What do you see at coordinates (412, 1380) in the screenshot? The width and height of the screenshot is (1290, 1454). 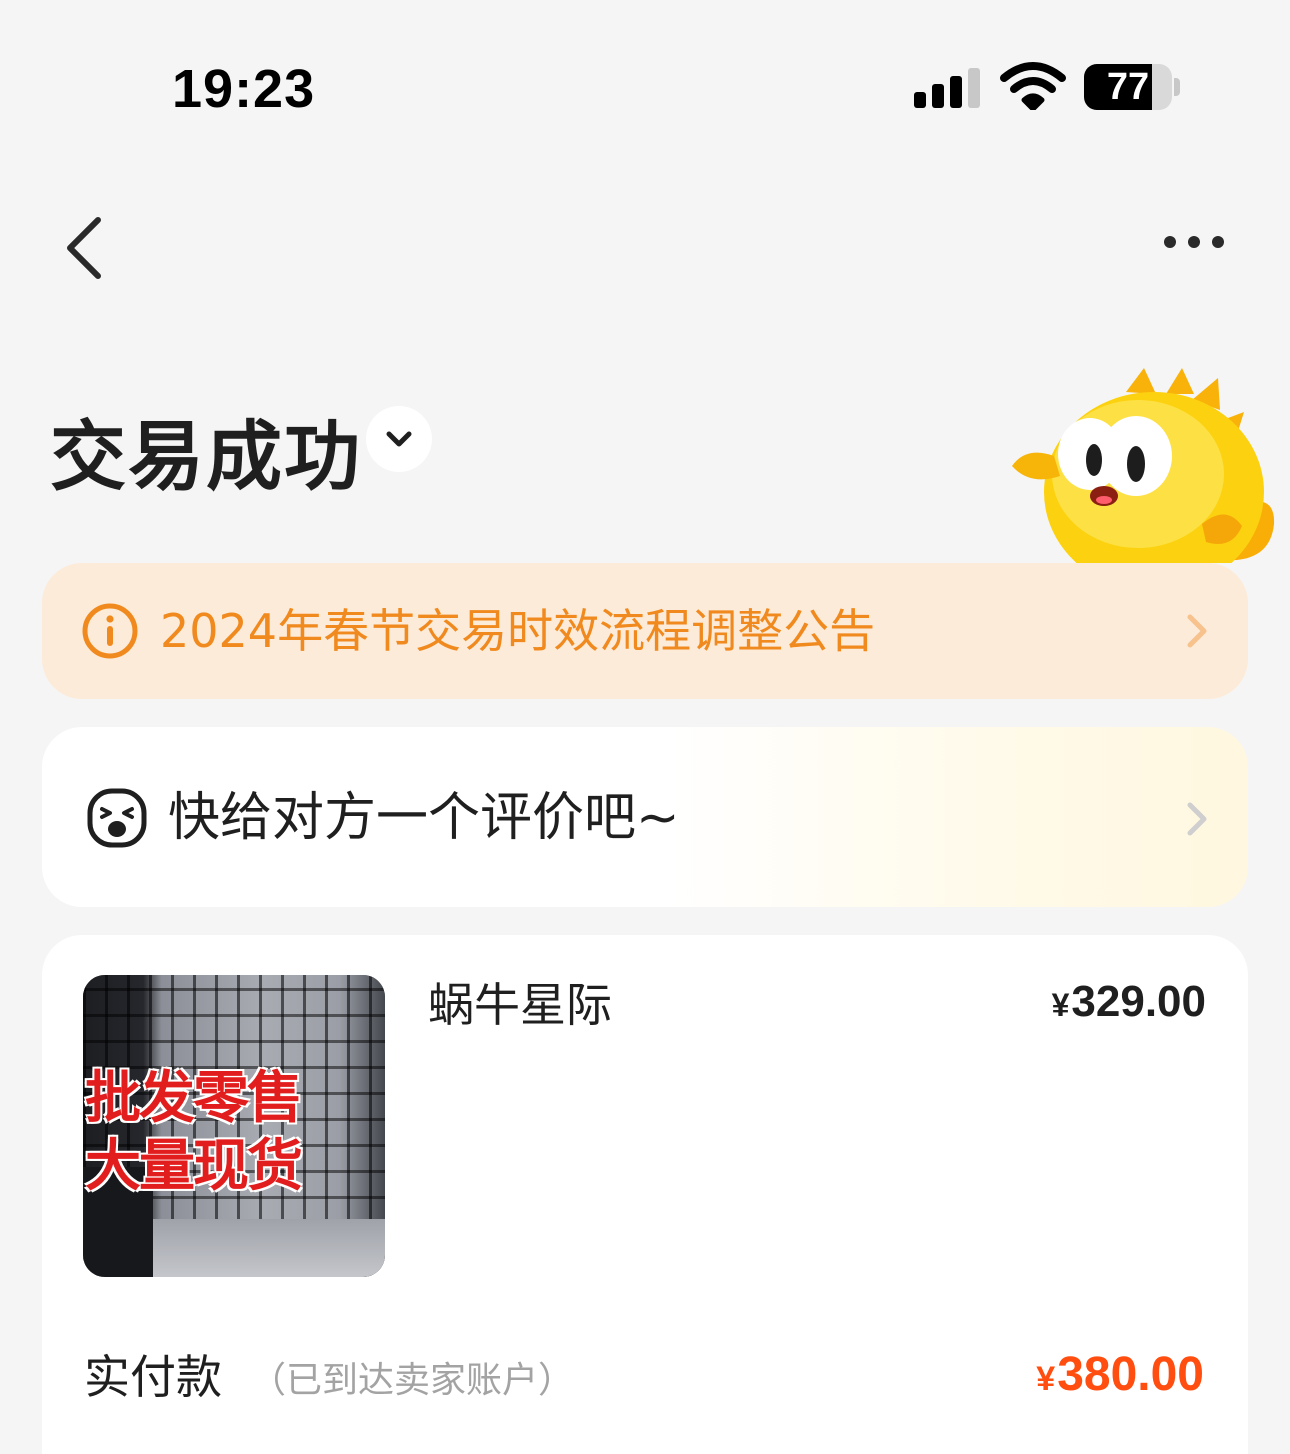 I see `paid-status-note: （已到达卖家账户）` at bounding box center [412, 1380].